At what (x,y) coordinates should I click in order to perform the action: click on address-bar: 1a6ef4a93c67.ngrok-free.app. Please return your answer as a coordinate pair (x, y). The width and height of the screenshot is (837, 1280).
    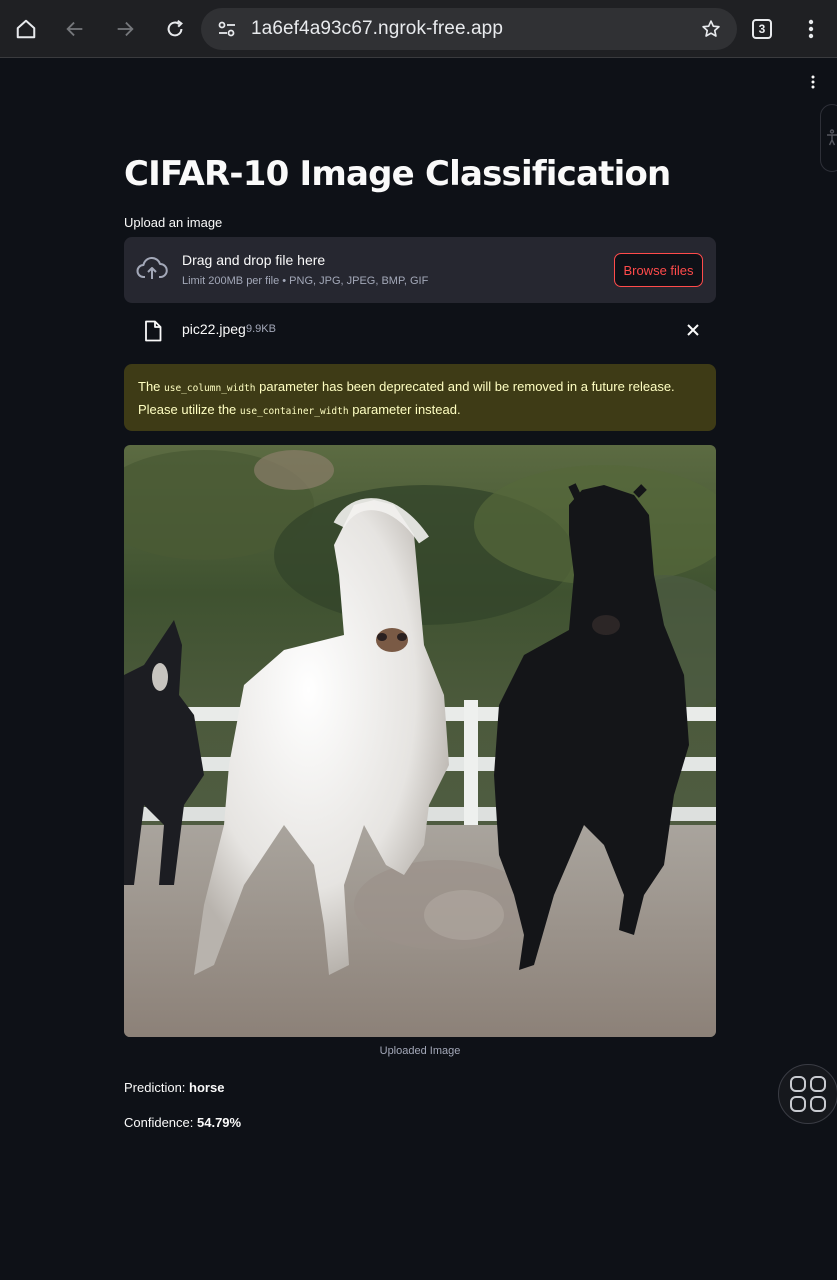
    Looking at the image, I should click on (469, 29).